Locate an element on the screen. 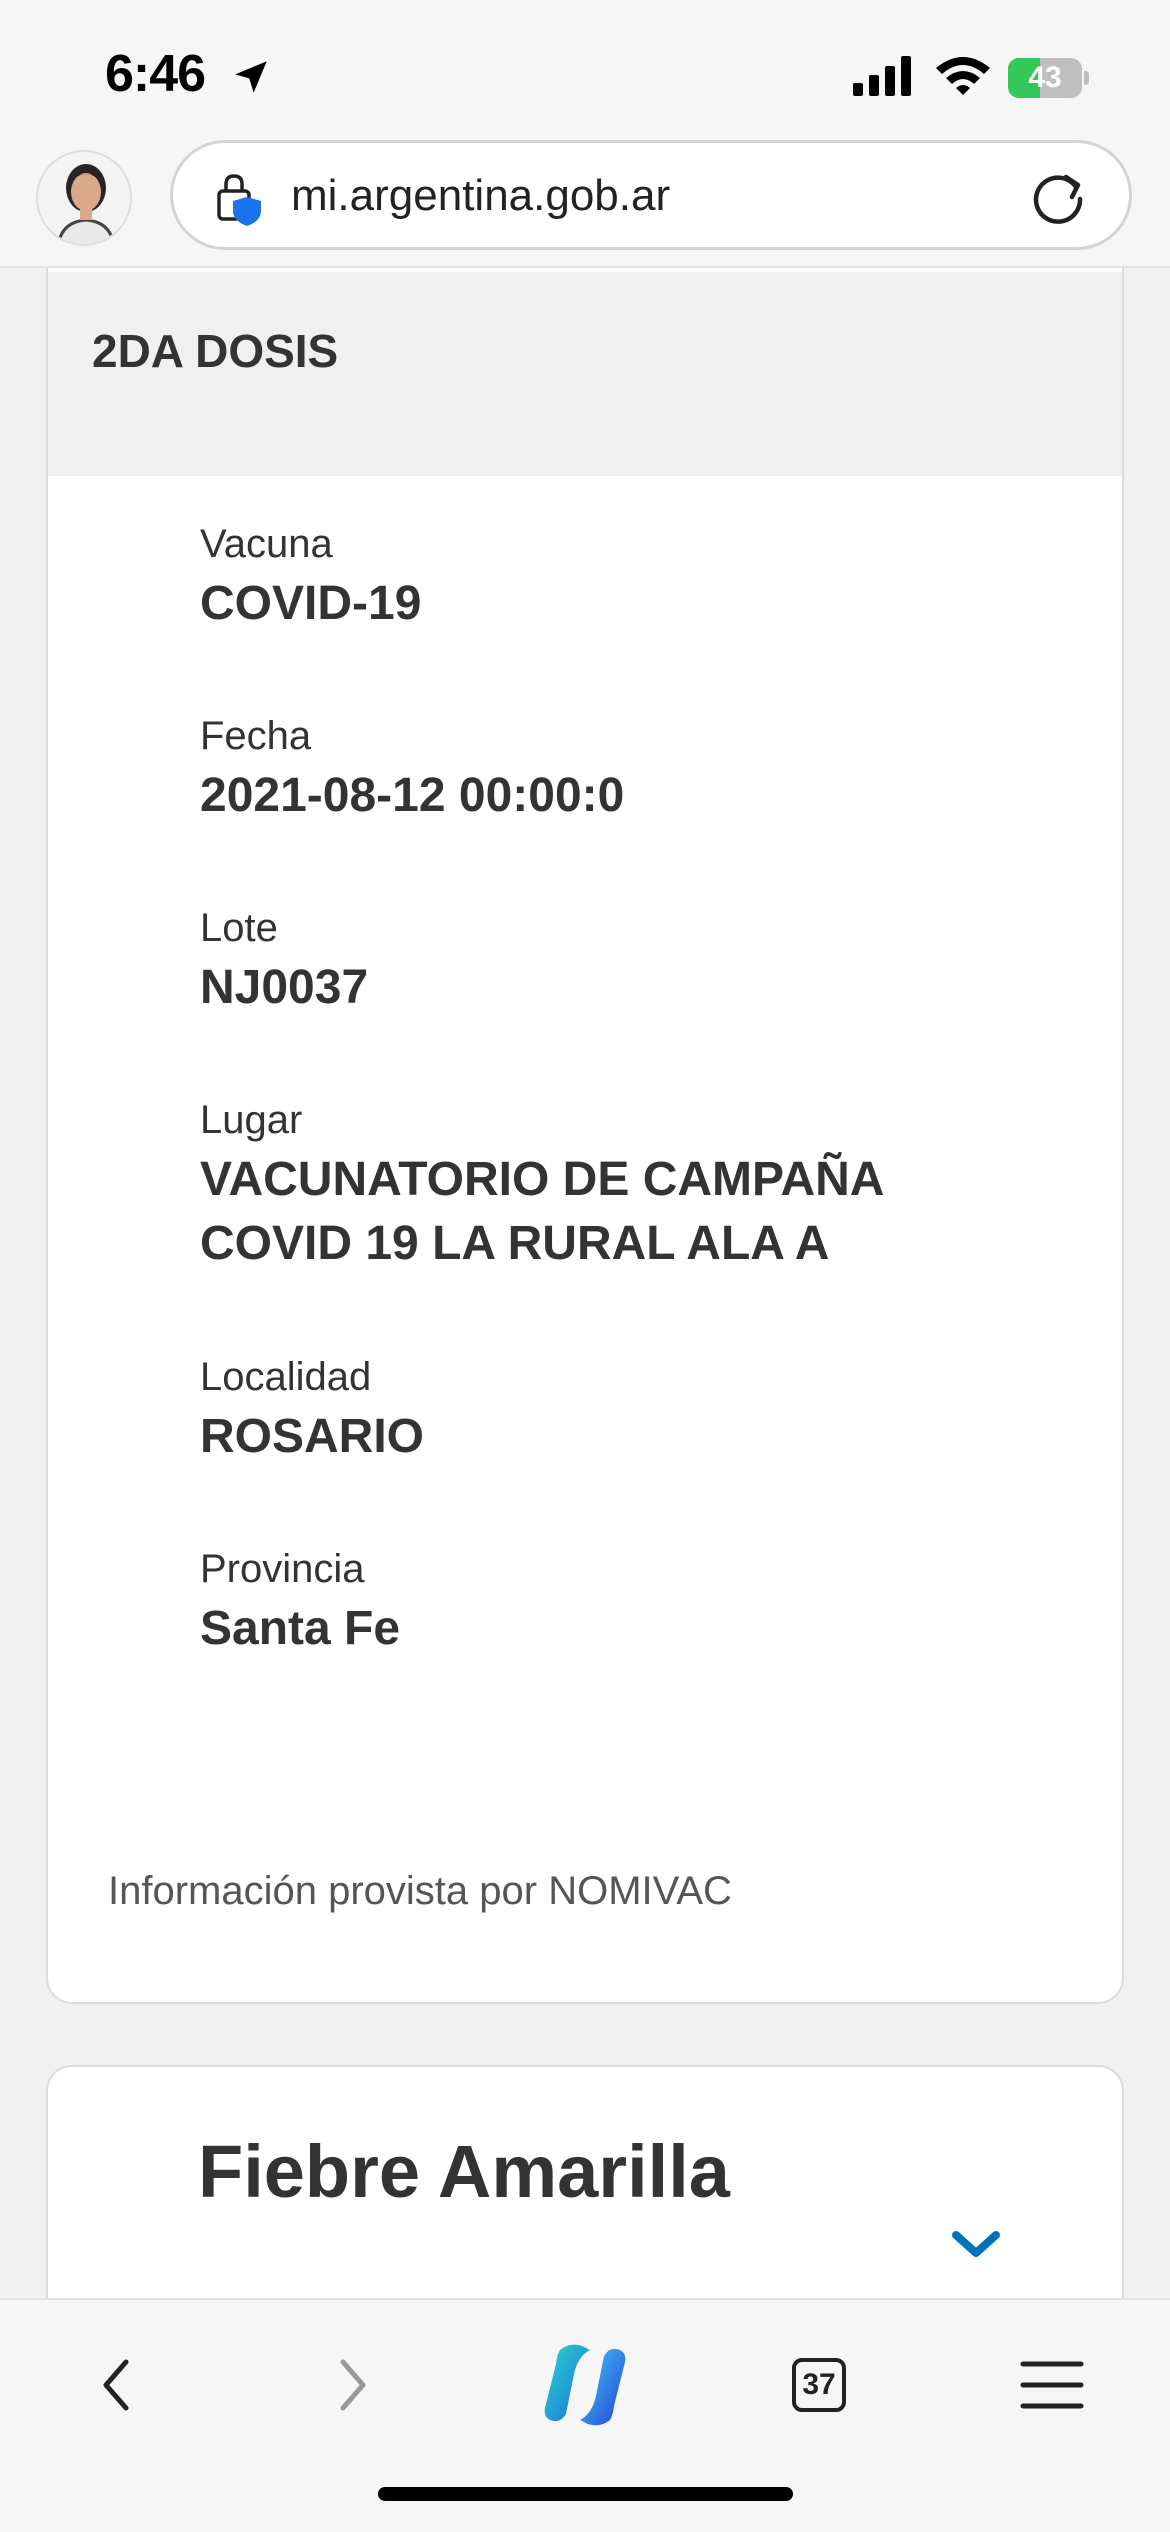  menu-button is located at coordinates (1052, 2385).